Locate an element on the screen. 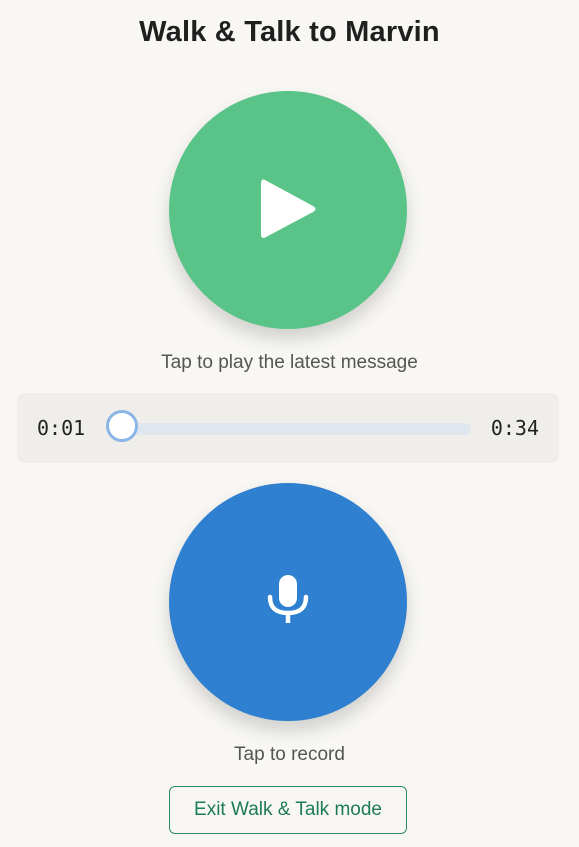  total-time: 0:34 is located at coordinates (514, 428).